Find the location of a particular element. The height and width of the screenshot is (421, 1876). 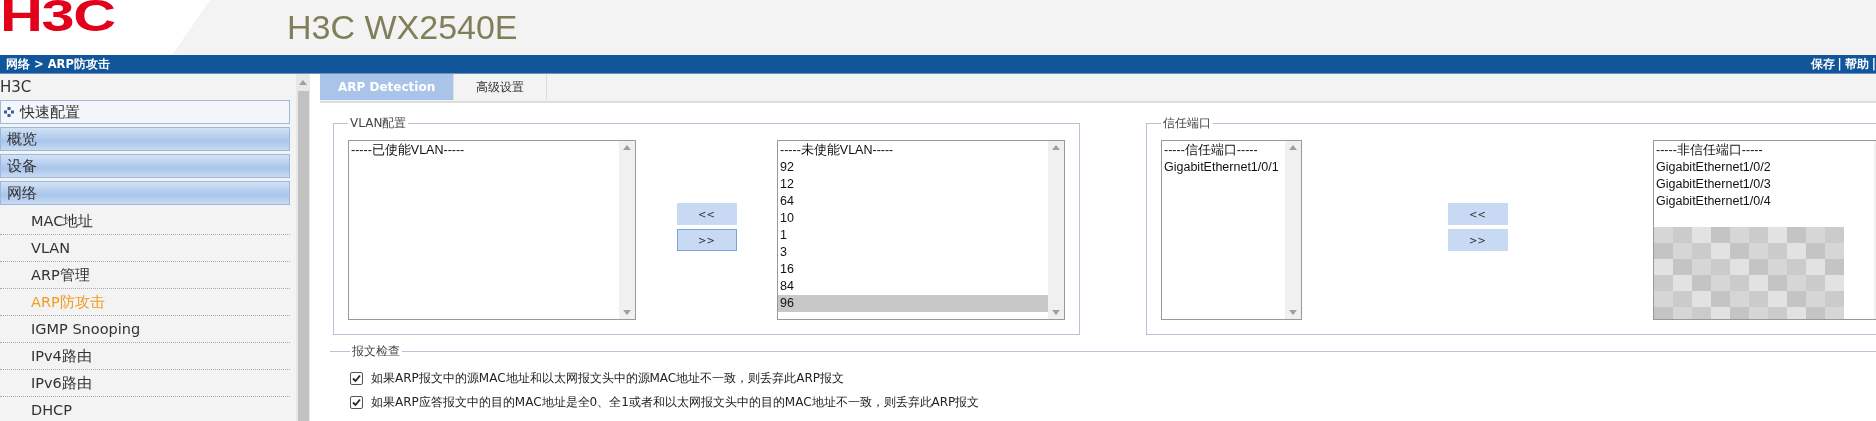

menu-label: 网络 is located at coordinates (22, 193).